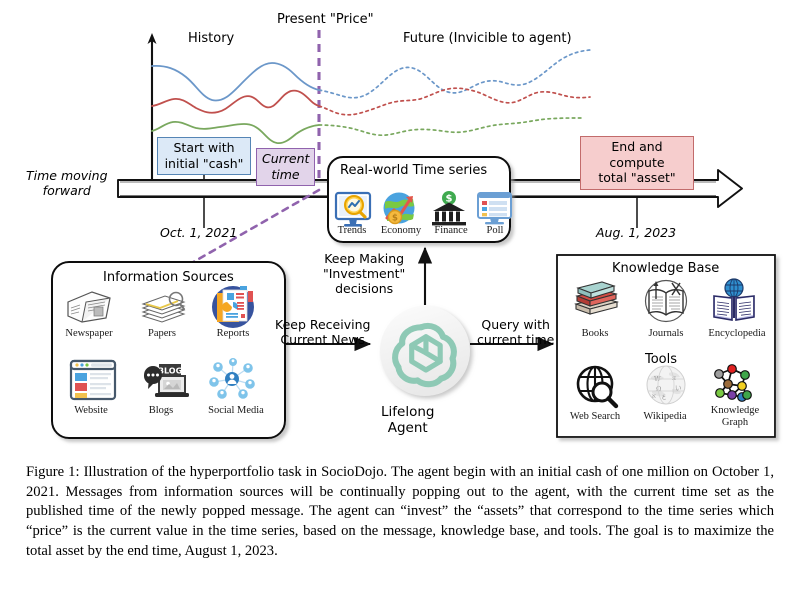 The image size is (796, 598). What do you see at coordinates (152, 108) in the screenshot?
I see `chart-y-axis` at bounding box center [152, 108].